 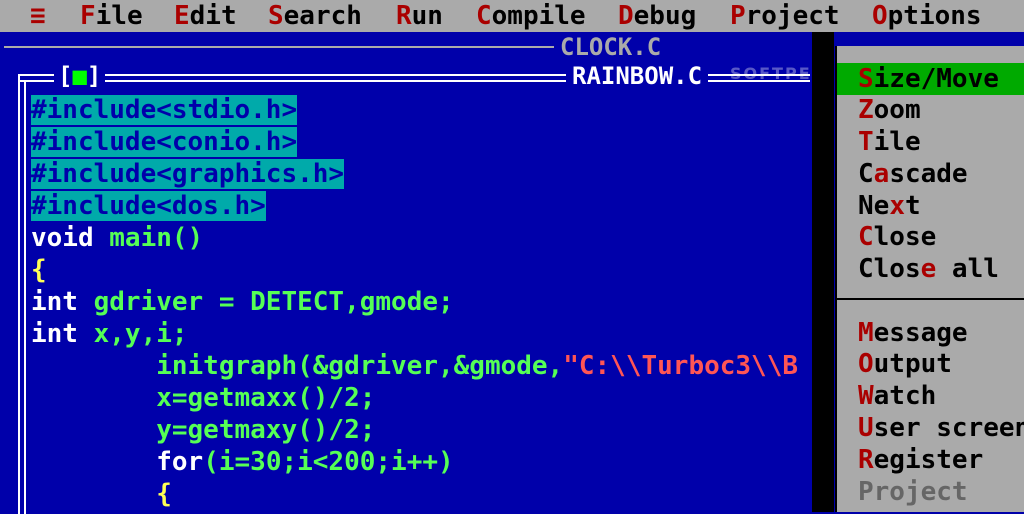 I want to click on code-line: #include<graphics.h>, so click(x=188, y=174).